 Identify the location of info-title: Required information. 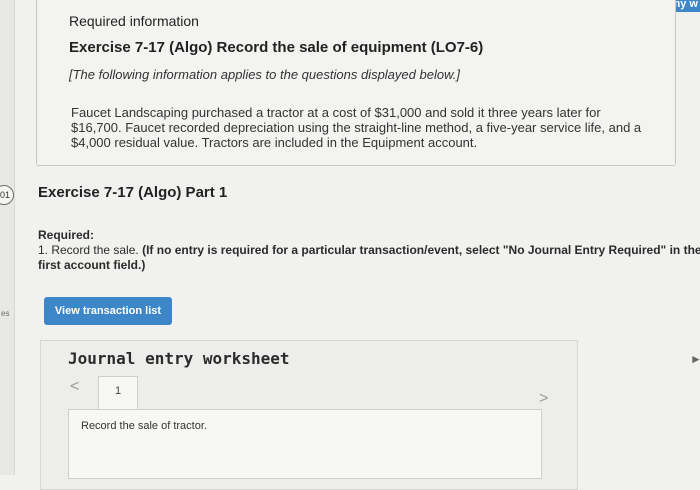
(134, 21).